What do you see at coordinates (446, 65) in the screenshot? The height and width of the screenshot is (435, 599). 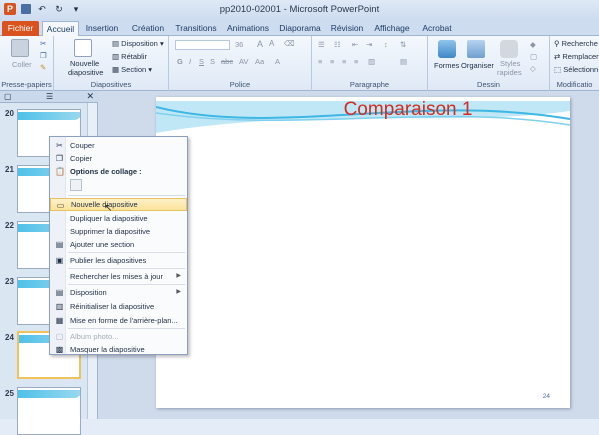 I see `shapes-button: Formes` at bounding box center [446, 65].